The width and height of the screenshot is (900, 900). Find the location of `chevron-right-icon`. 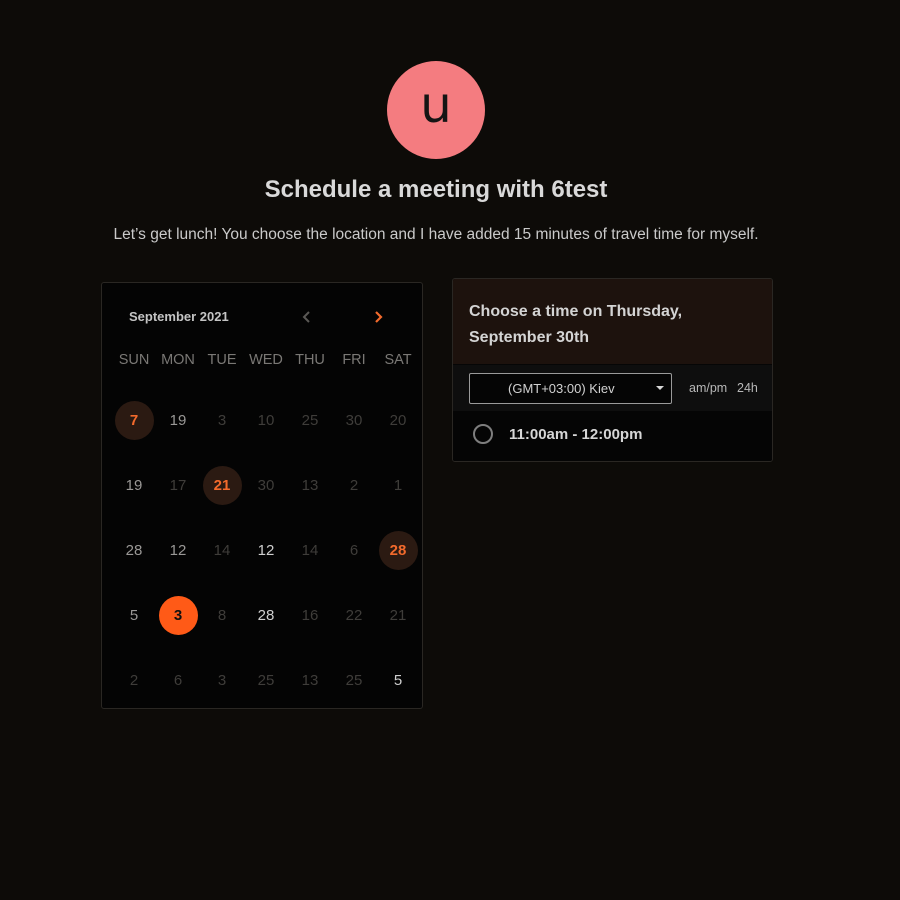

chevron-right-icon is located at coordinates (379, 317).